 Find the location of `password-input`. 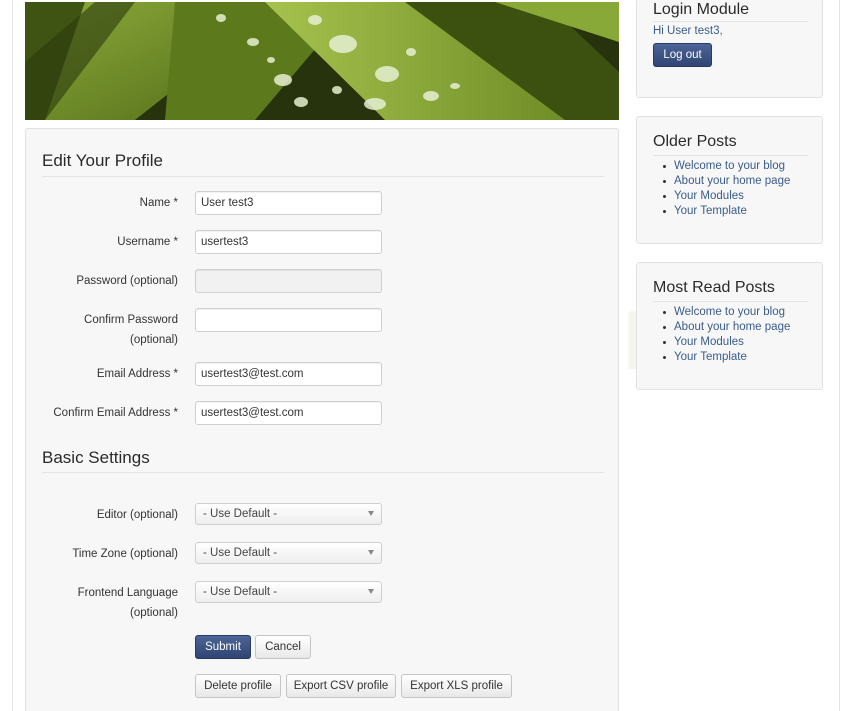

password-input is located at coordinates (288, 281).